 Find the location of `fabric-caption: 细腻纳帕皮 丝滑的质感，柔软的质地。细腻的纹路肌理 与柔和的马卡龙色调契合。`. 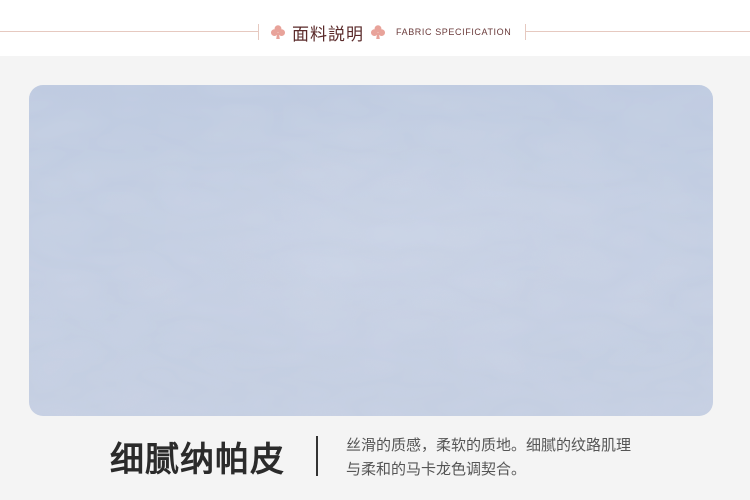

fabric-caption: 细腻纳帕皮 丝滑的质感，柔软的质地。细腻的纹路肌理 与柔和的马卡龙色调契合。 is located at coordinates (375, 458).